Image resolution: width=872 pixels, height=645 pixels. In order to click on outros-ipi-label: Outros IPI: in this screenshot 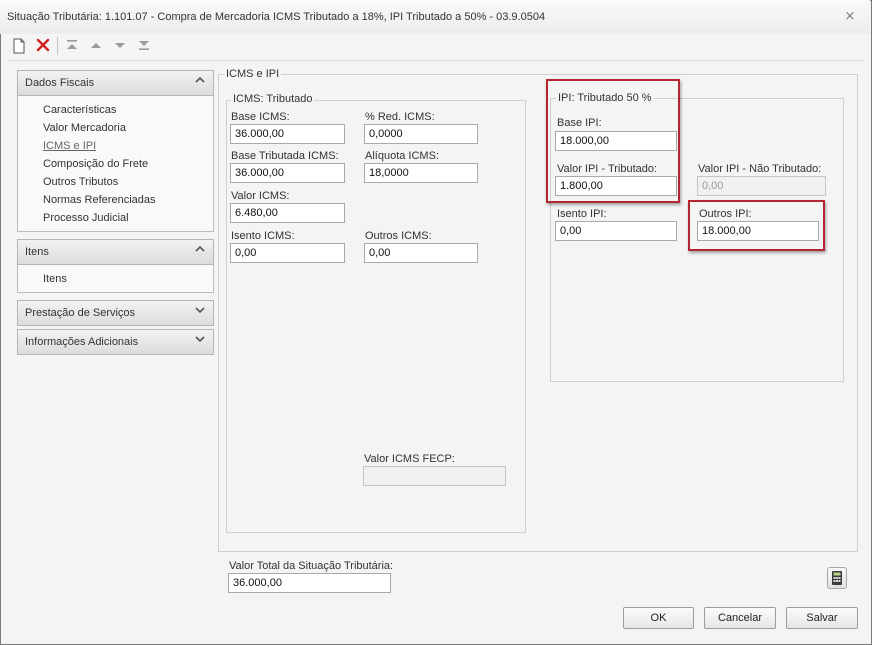, I will do `click(725, 214)`.